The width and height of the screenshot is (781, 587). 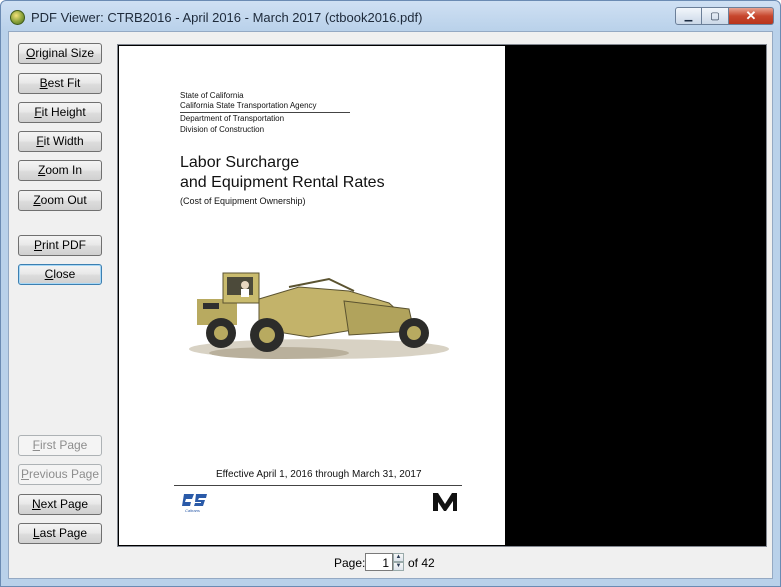 I want to click on button-label: revious Page, so click(x=64, y=474).